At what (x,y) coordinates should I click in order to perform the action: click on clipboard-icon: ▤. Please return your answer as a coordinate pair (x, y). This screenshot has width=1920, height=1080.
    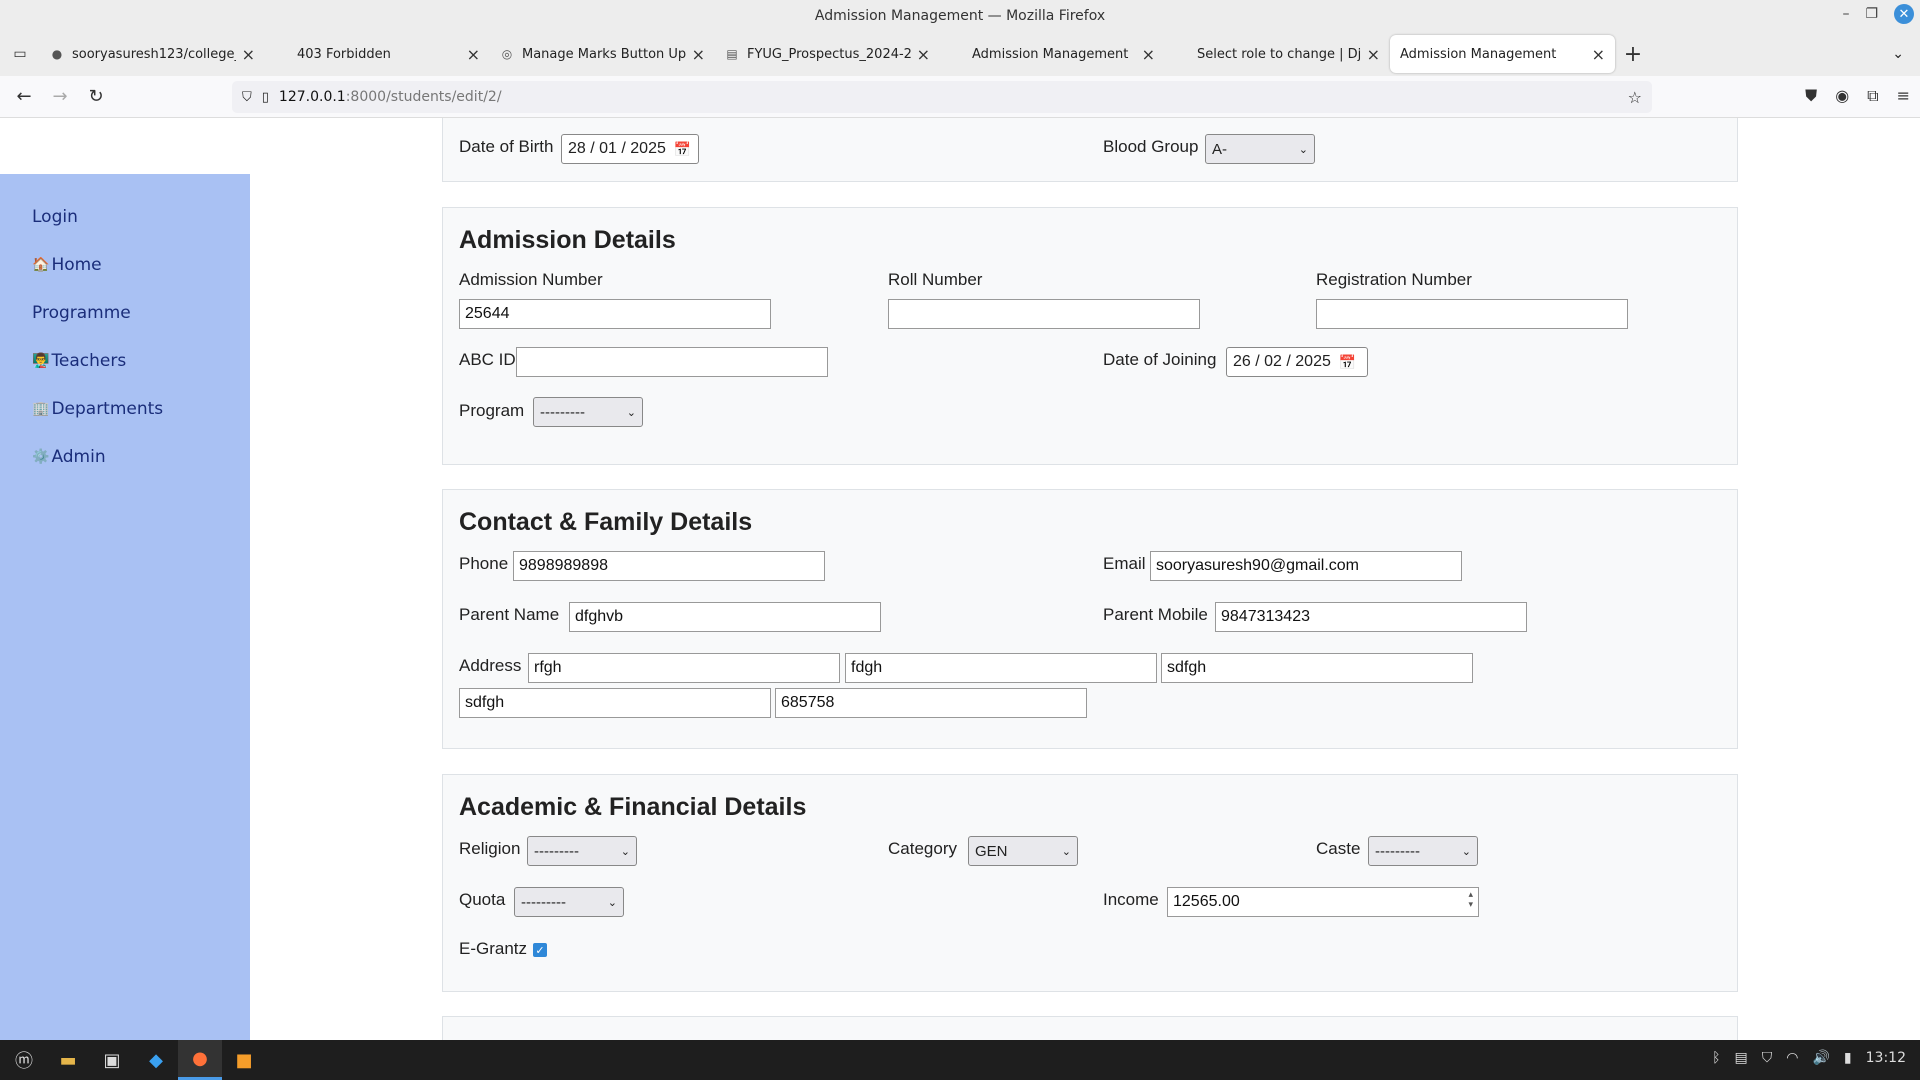
    Looking at the image, I should click on (1741, 1058).